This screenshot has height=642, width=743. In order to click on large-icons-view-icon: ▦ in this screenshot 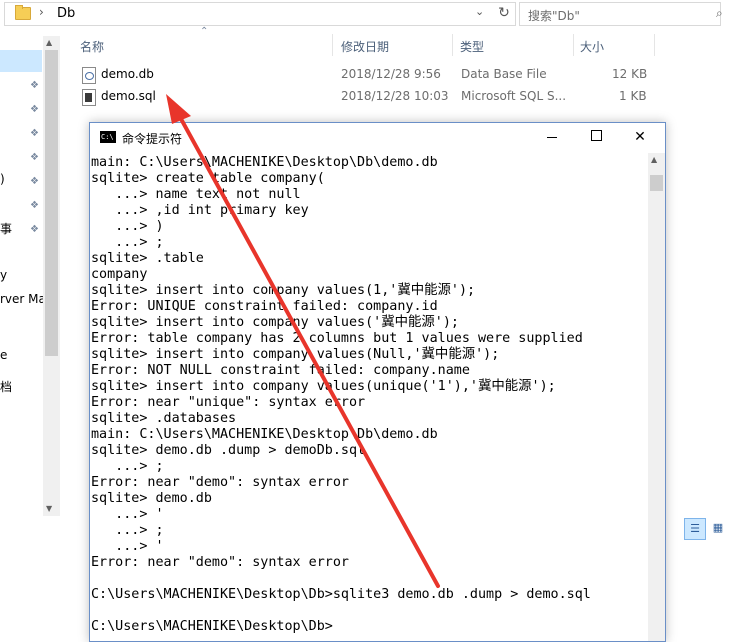, I will do `click(718, 528)`.